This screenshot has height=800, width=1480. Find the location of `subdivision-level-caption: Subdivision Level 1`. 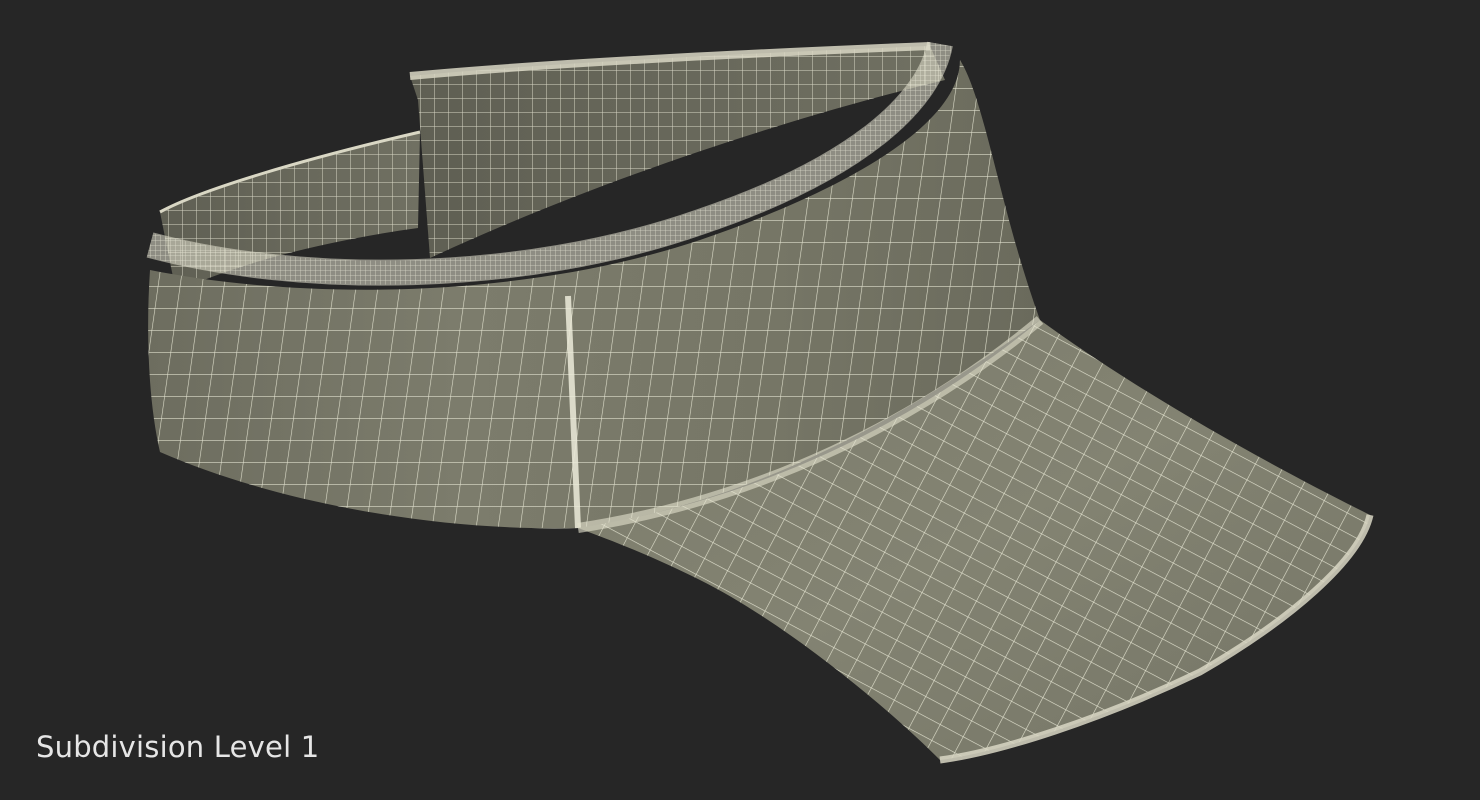

subdivision-level-caption: Subdivision Level 1 is located at coordinates (178, 747).